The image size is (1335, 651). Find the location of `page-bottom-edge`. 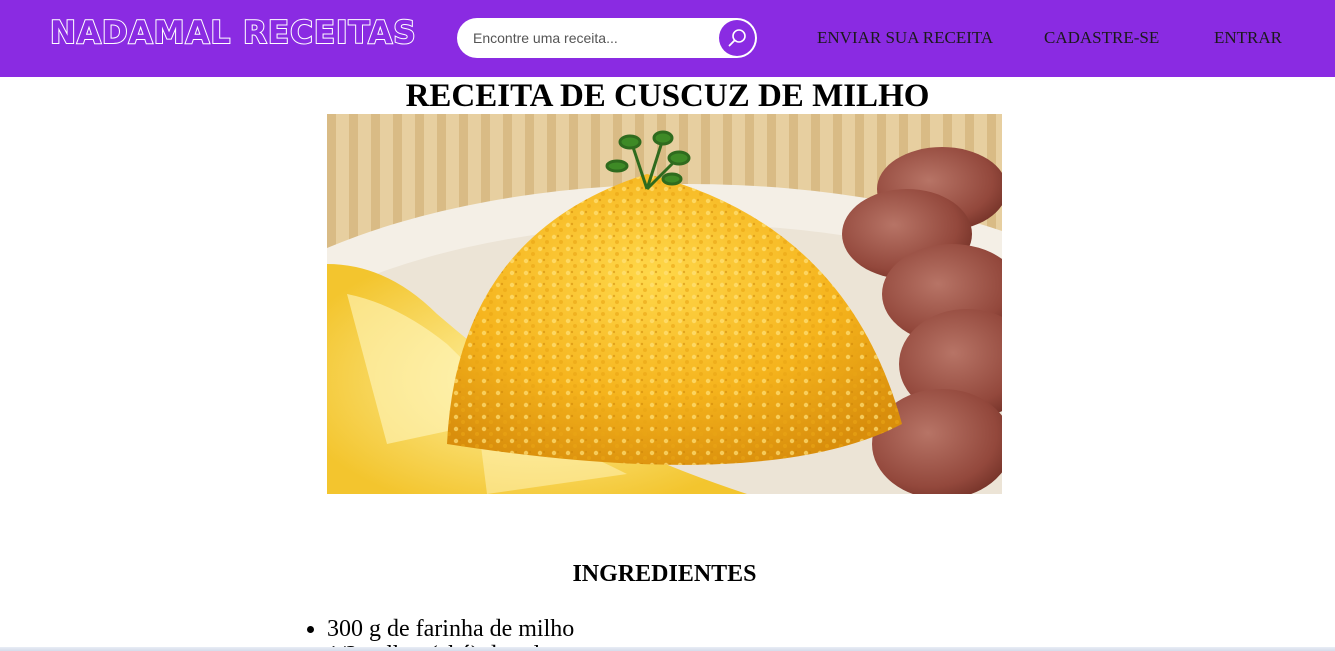

page-bottom-edge is located at coordinates (667, 649).